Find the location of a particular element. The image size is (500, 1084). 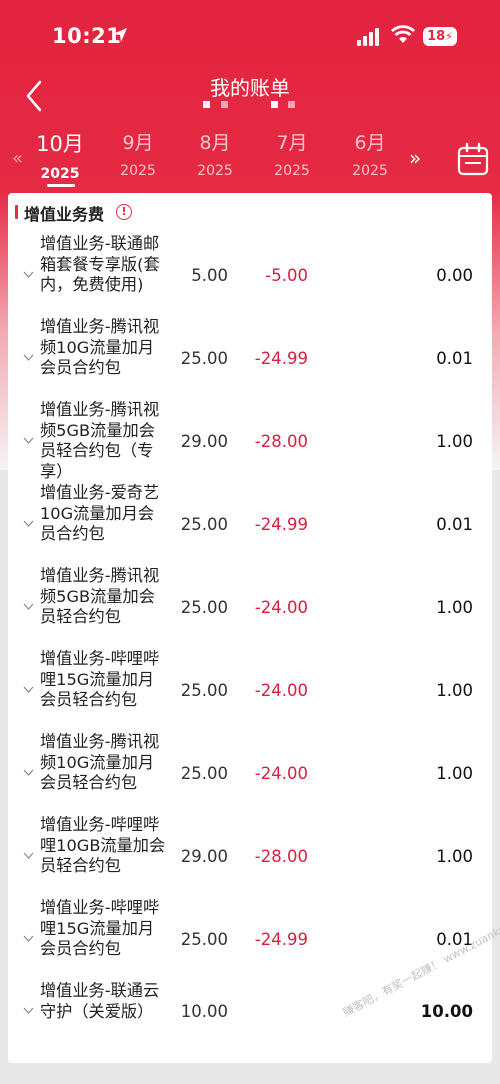

item-name: 增值业务-哔哩哔哩15G流量加月会员合约包 is located at coordinates (100, 928).